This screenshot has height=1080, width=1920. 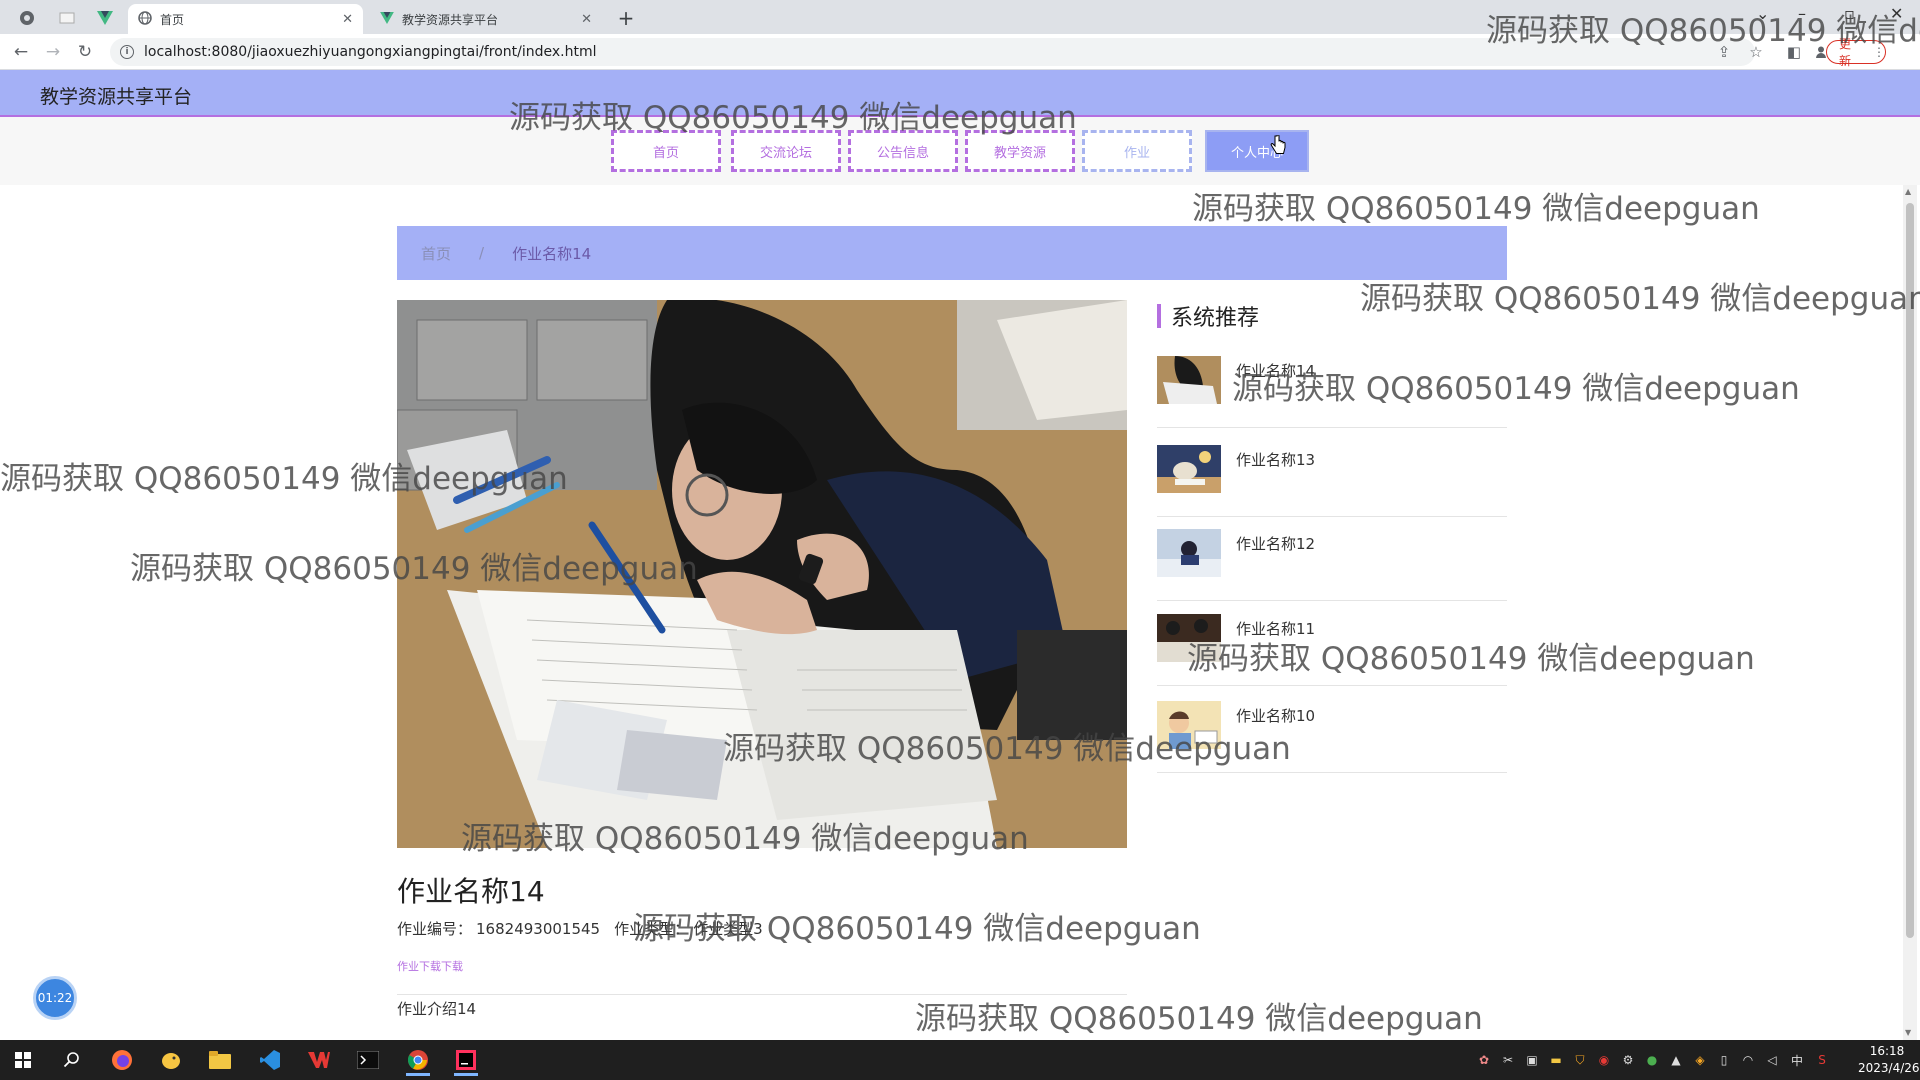 What do you see at coordinates (430, 966) in the screenshot?
I see `homework-download-link: 作业下载下载` at bounding box center [430, 966].